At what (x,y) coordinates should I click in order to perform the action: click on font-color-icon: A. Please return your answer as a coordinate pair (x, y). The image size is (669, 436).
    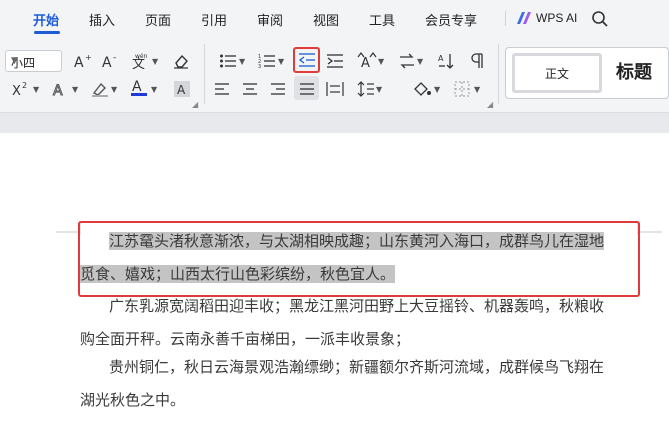
    Looking at the image, I should click on (139, 87).